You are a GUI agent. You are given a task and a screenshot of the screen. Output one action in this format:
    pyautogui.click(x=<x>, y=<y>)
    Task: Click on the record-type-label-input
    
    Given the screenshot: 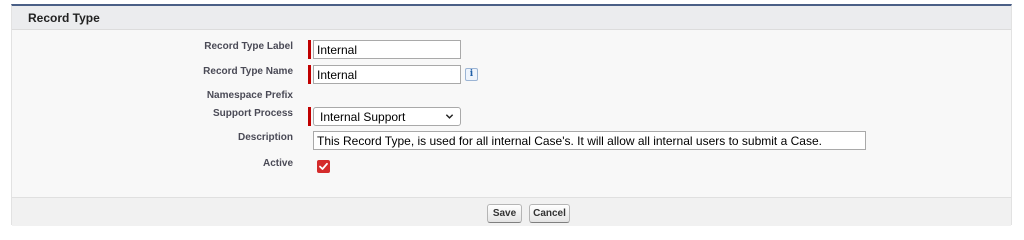 What is the action you would take?
    pyautogui.click(x=387, y=49)
    